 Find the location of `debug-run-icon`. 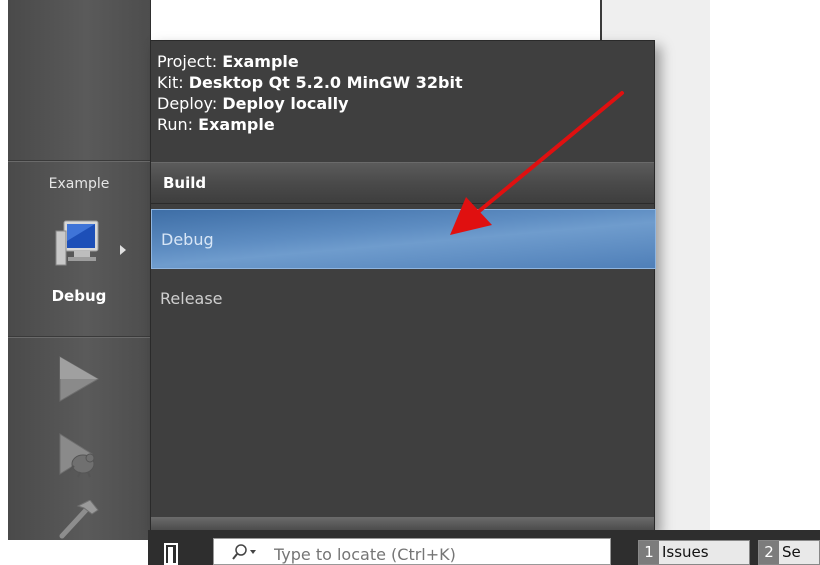

debug-run-icon is located at coordinates (79, 458).